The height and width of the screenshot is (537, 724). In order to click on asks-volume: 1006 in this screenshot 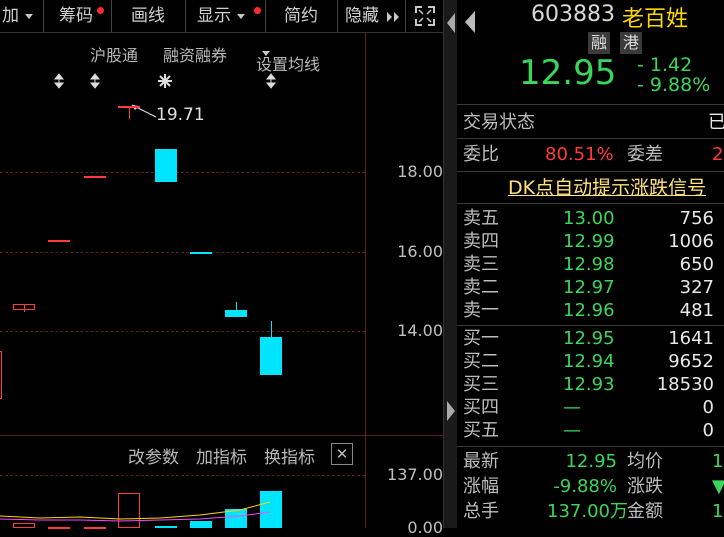, I will do `click(691, 241)`.